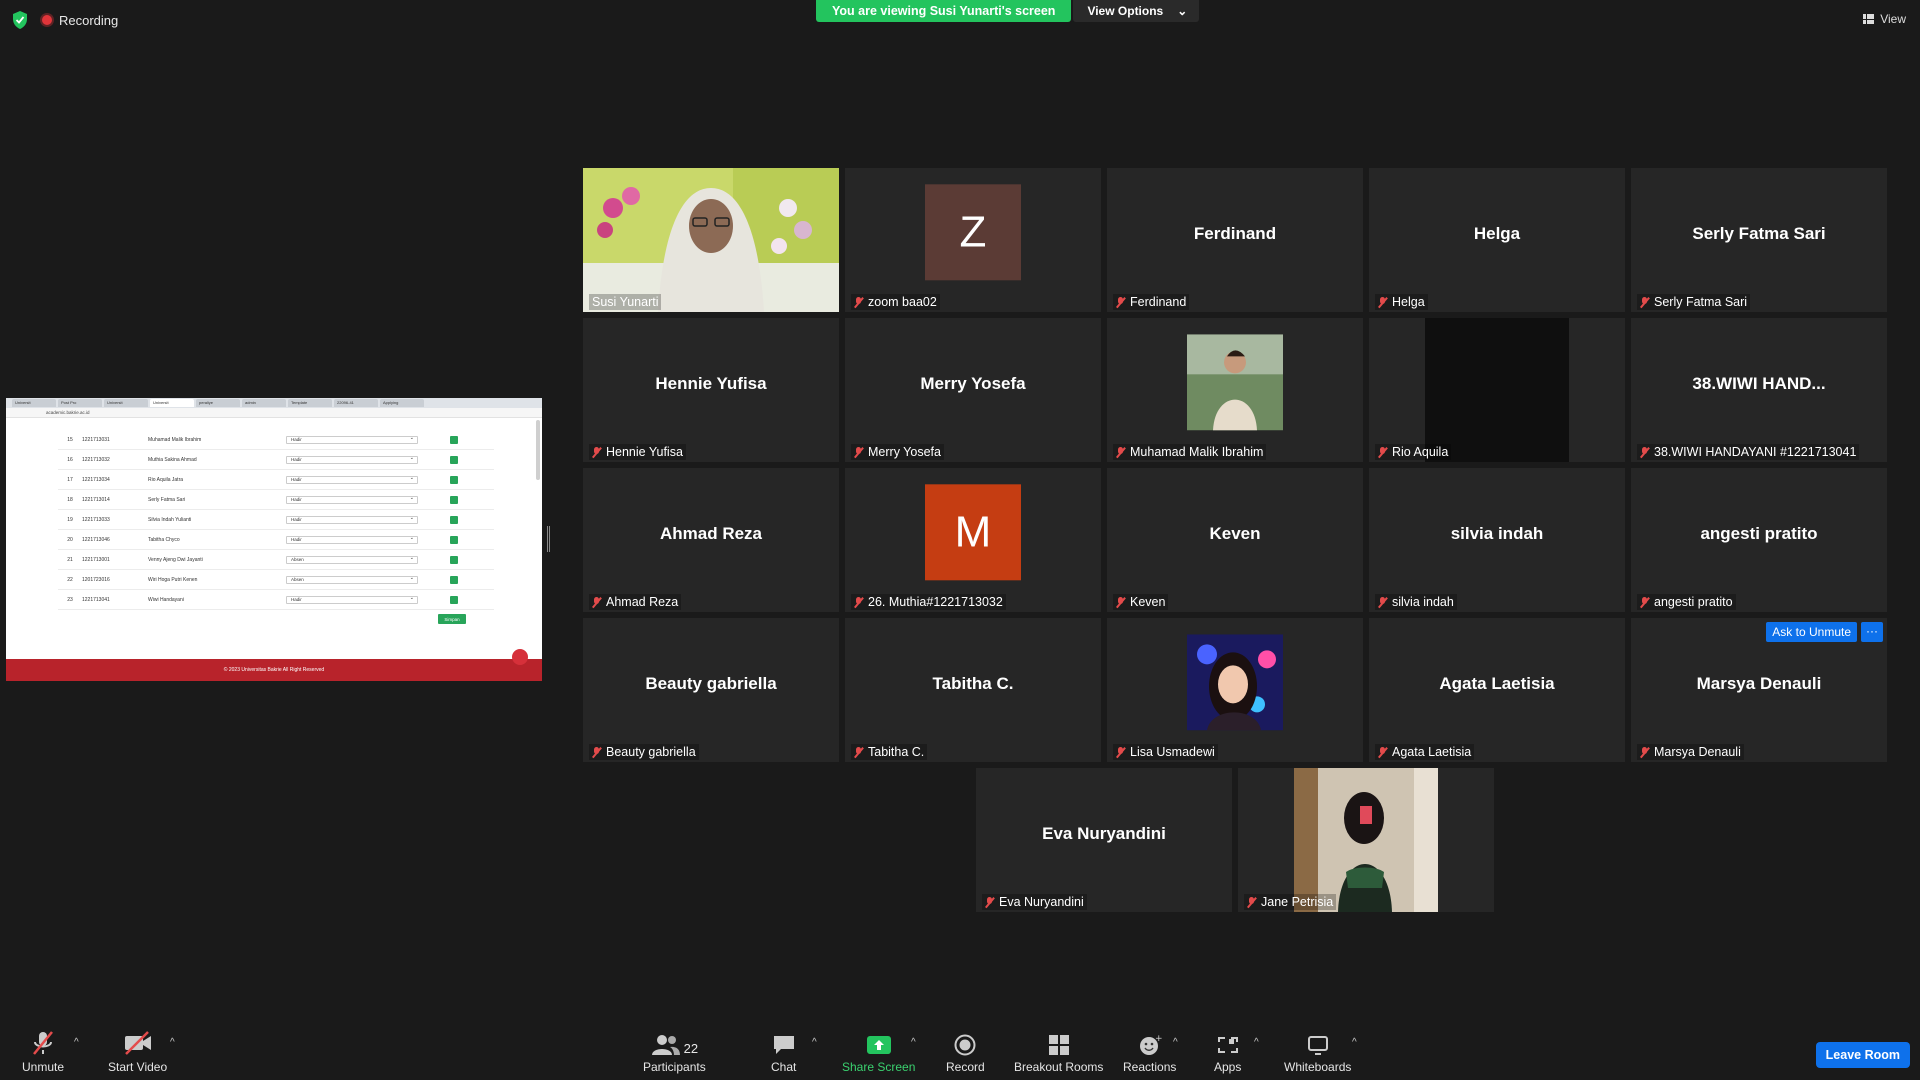  What do you see at coordinates (1235, 390) in the screenshot?
I see `participant-tile: Muhamad Malik Ibrahim` at bounding box center [1235, 390].